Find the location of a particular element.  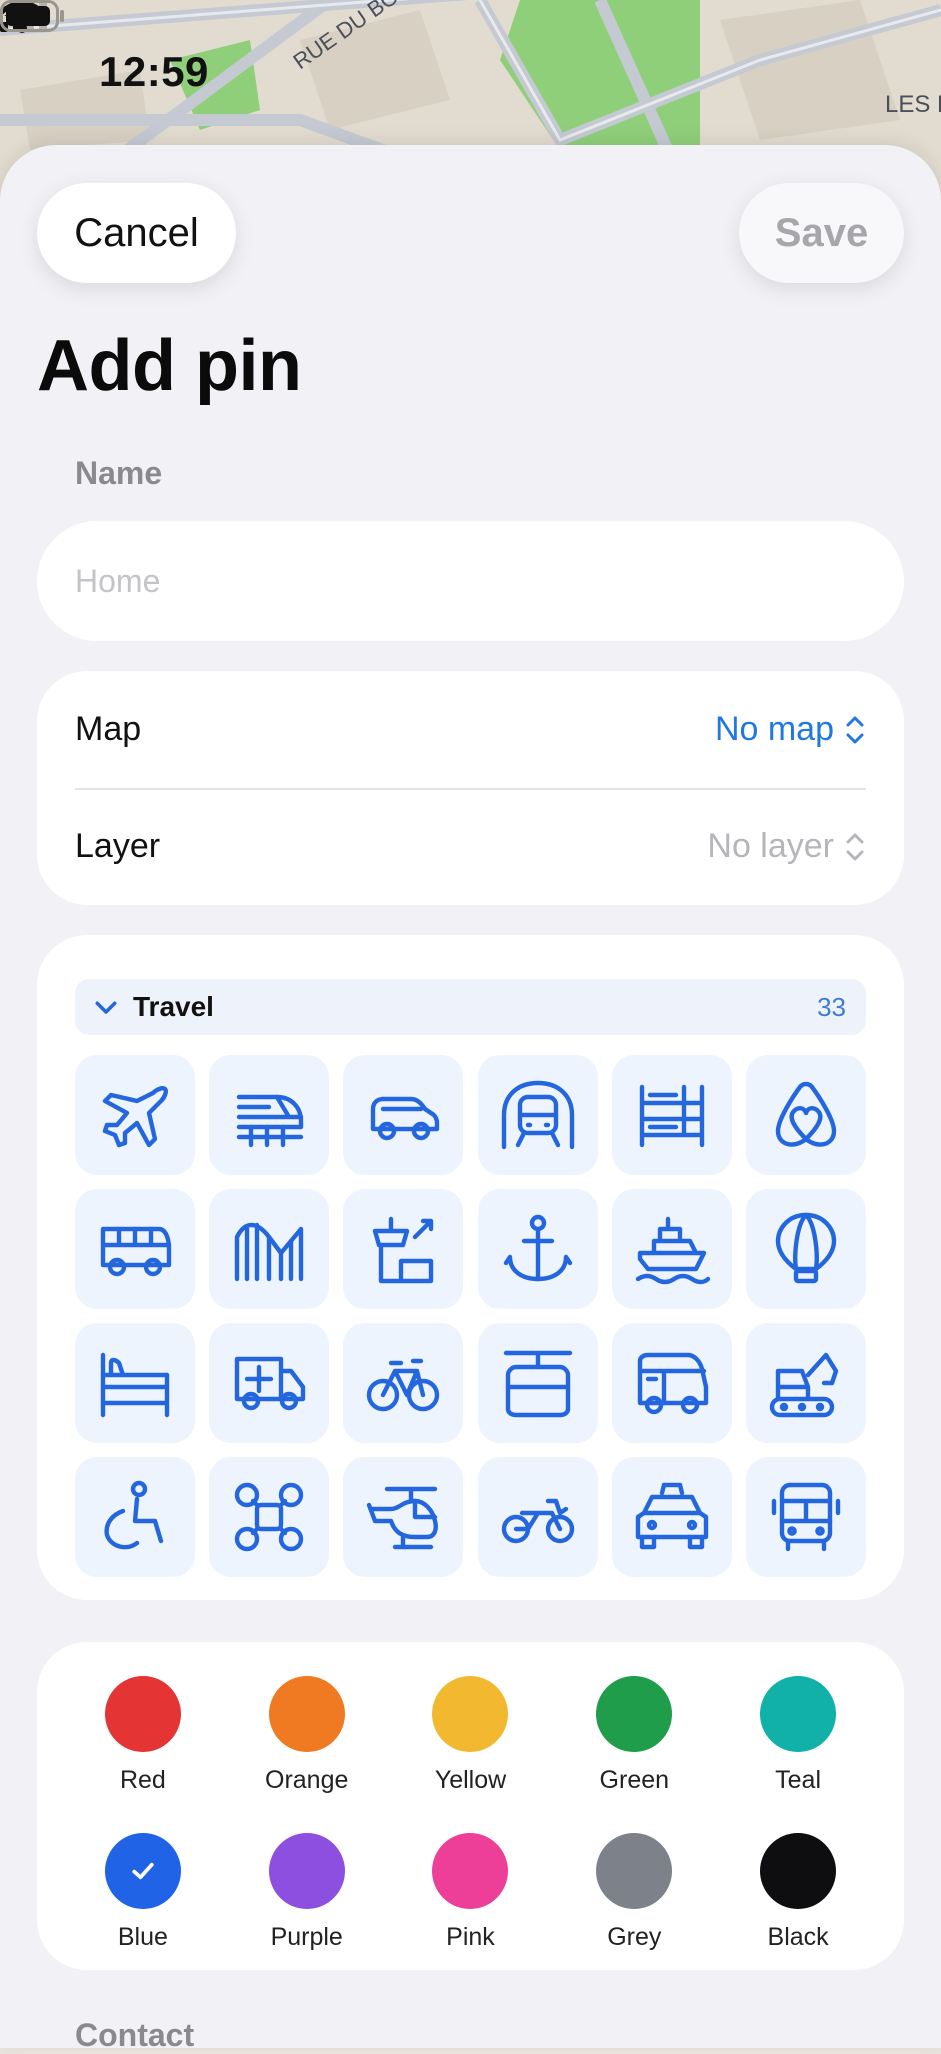

bus-icon is located at coordinates (136, 1251).